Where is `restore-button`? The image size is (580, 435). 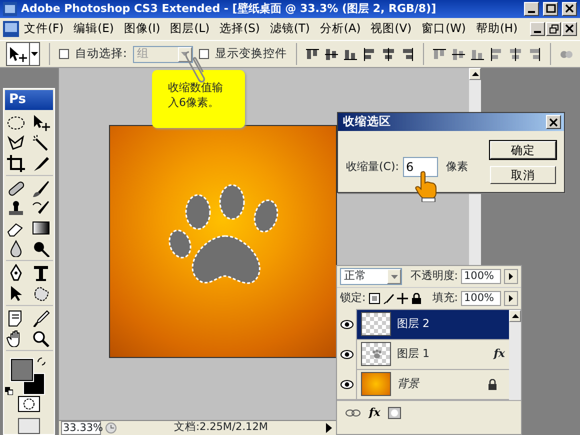 restore-button is located at coordinates (553, 29).